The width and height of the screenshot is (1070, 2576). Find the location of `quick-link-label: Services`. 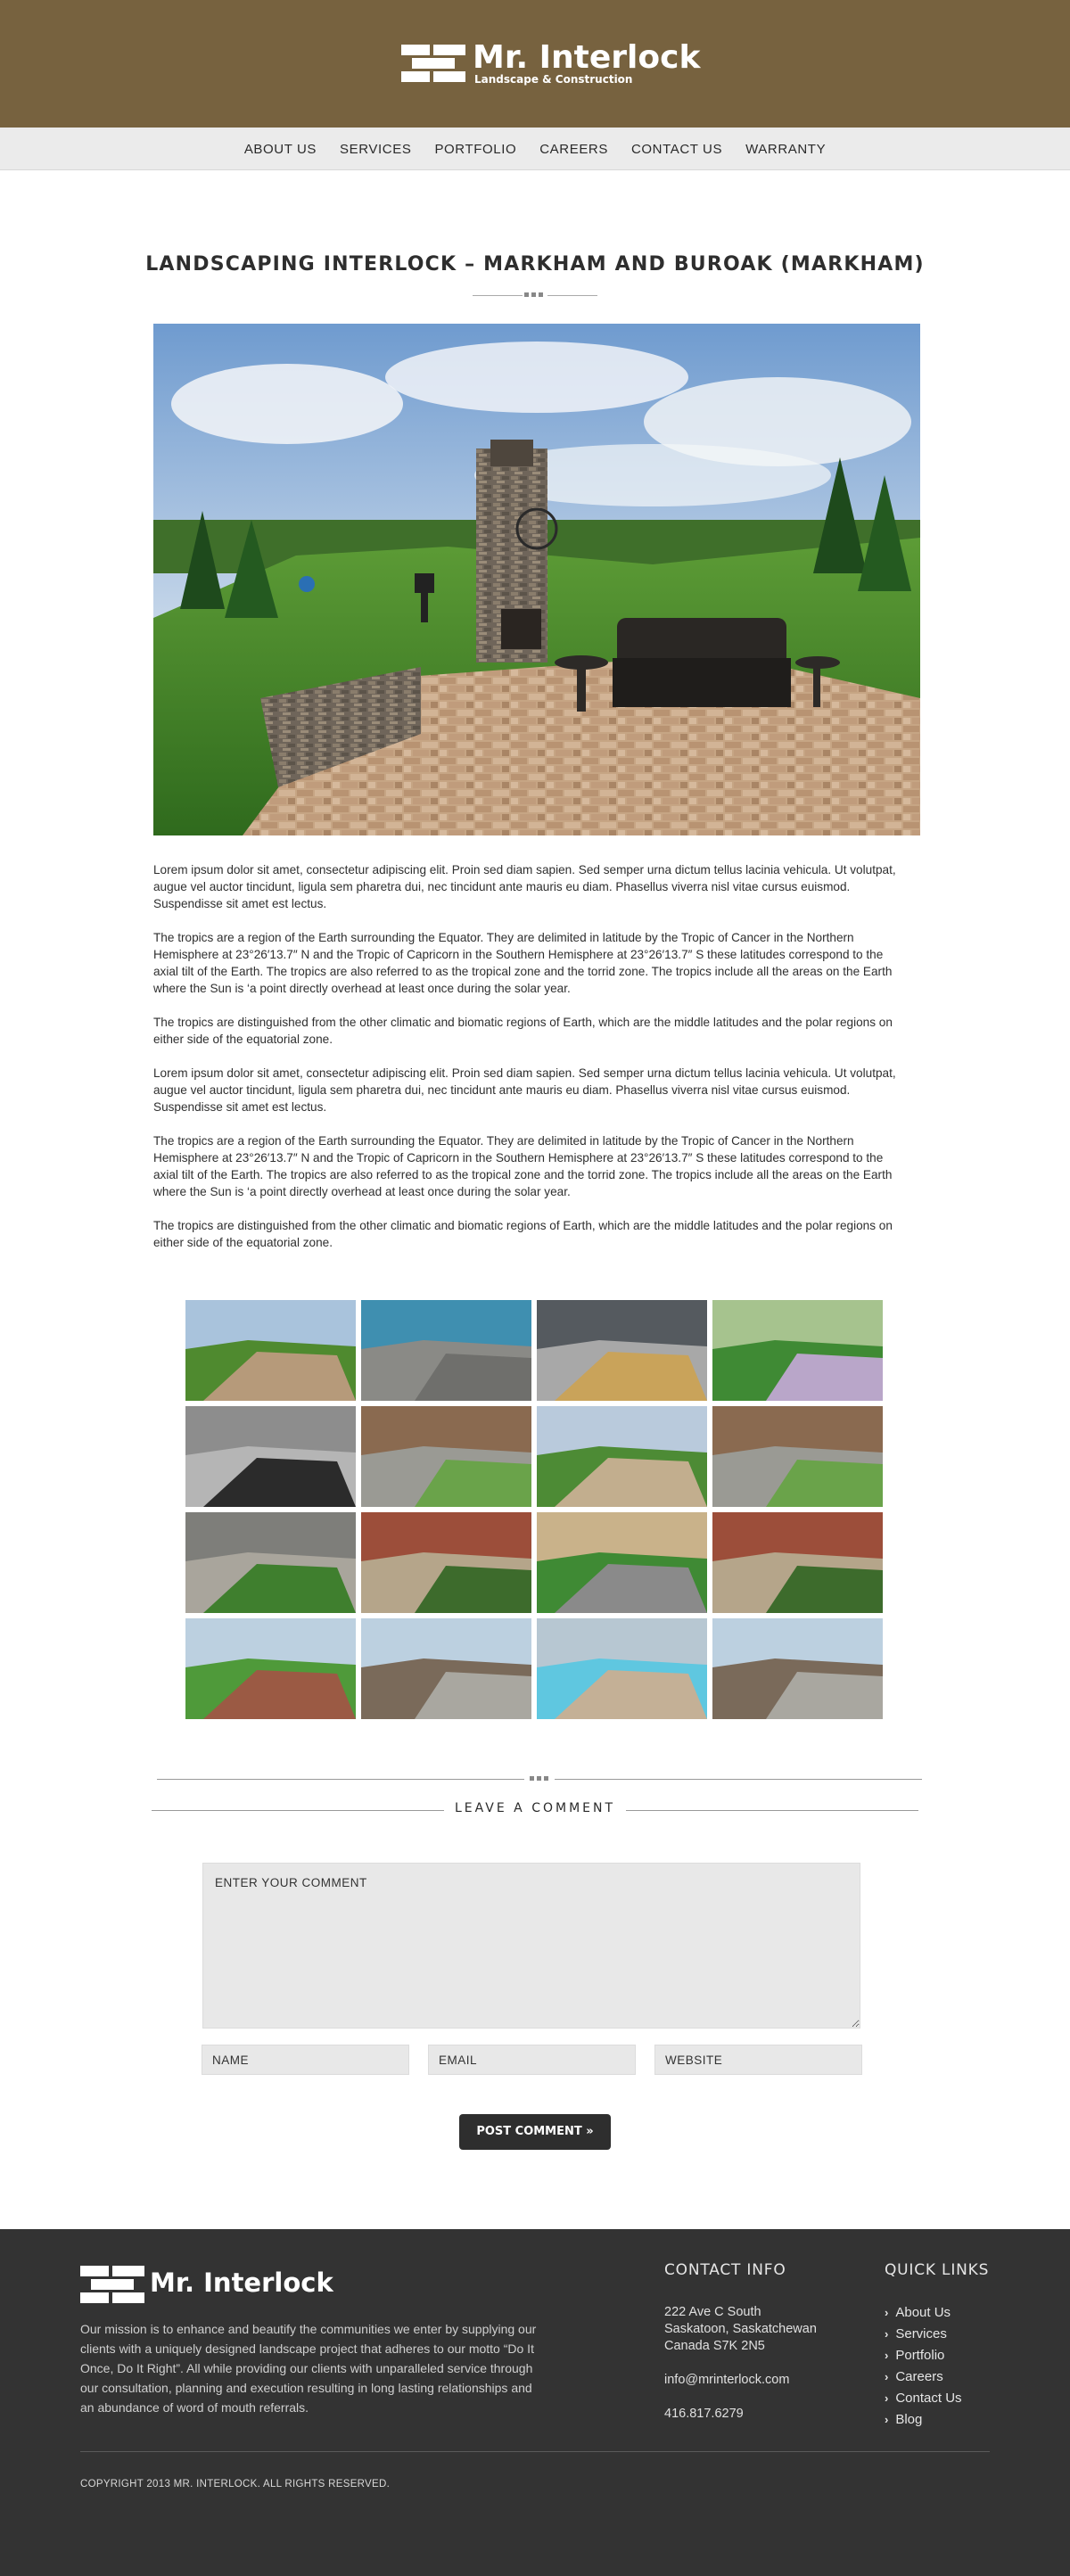

quick-link-label: Services is located at coordinates (921, 2333).